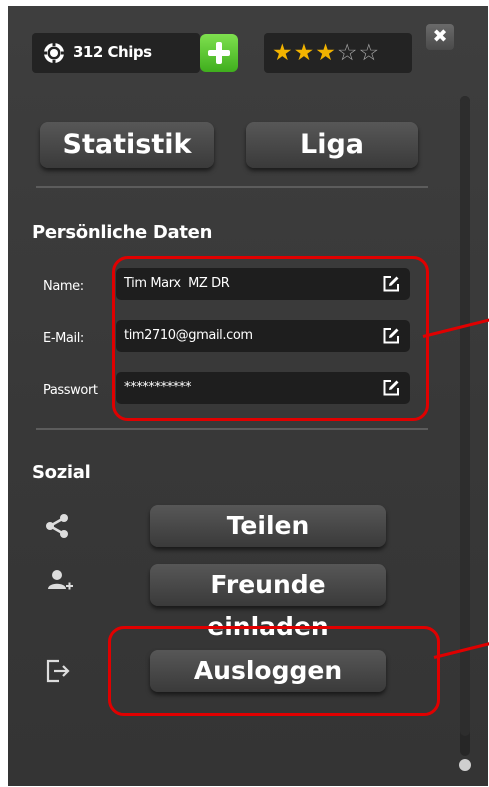 The width and height of the screenshot is (489, 787). Describe the element at coordinates (70, 390) in the screenshot. I see `password-label: Passwort` at that location.